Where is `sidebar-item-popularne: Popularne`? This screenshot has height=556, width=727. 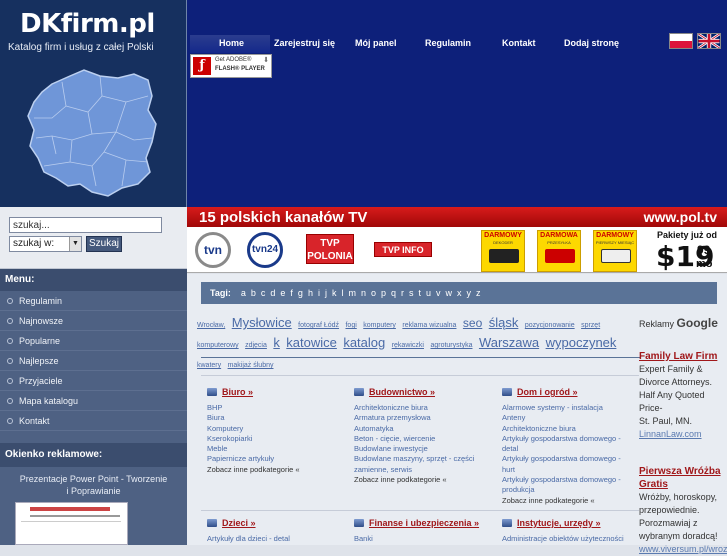
sidebar-item-popularne: Popularne is located at coordinates (93, 341).